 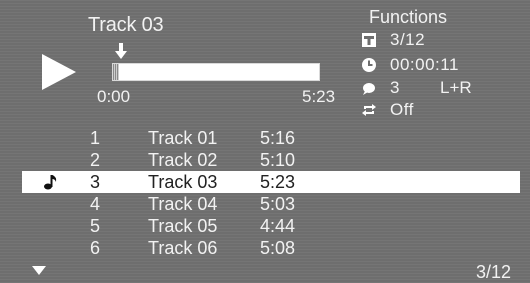 What do you see at coordinates (369, 40) in the screenshot?
I see `title-icon` at bounding box center [369, 40].